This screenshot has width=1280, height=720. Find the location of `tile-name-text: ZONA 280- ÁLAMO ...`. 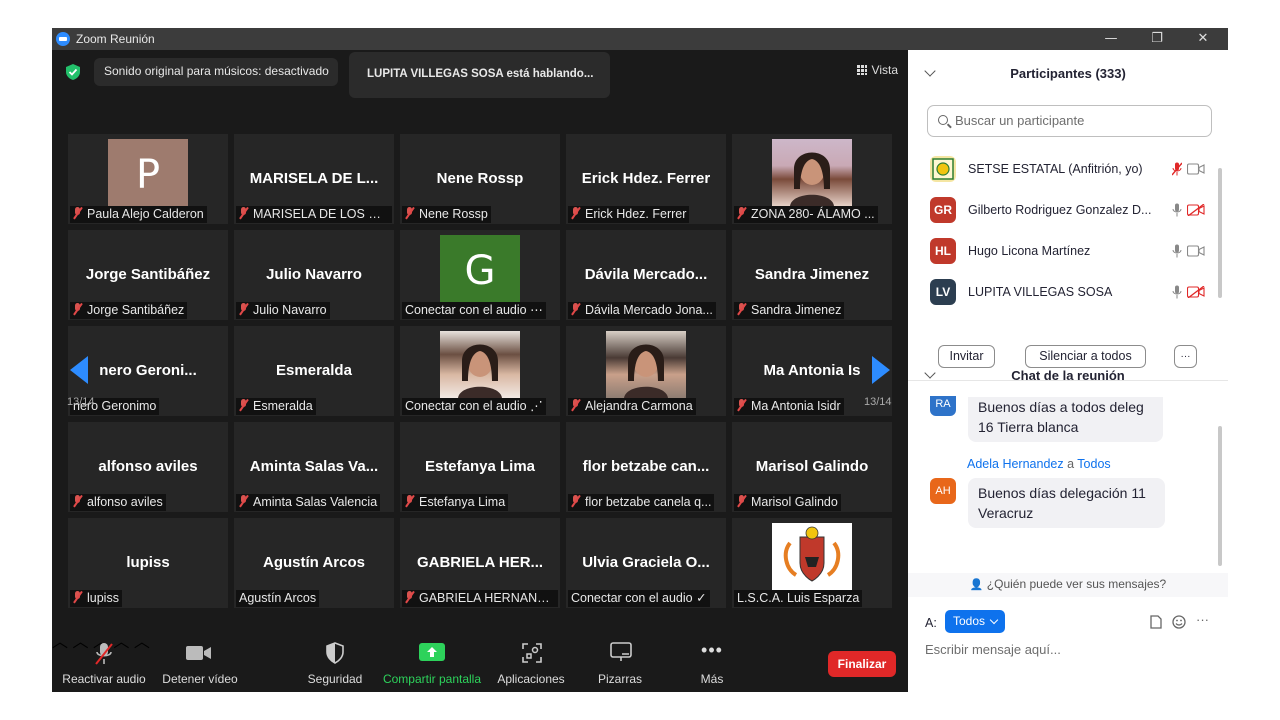

tile-name-text: ZONA 280- ÁLAMO ... is located at coordinates (813, 214).